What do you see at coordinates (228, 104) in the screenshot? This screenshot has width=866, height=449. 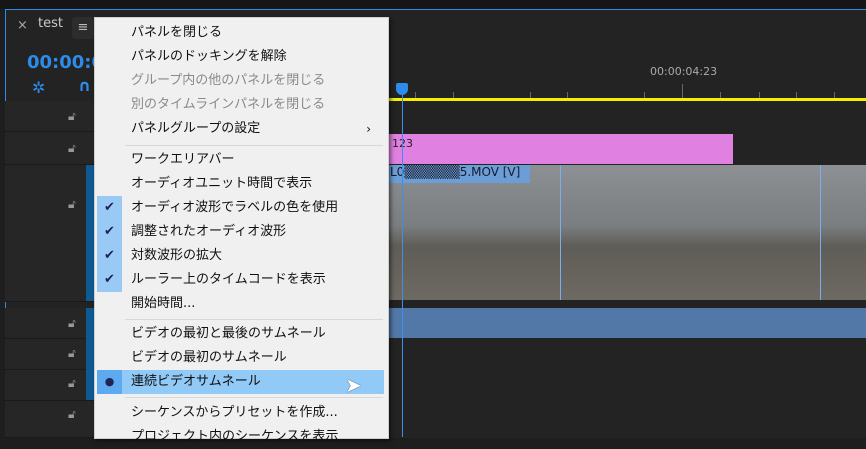 I see `menu-item-close-other-timelines: 別のタイムラインパネルを閉じる` at bounding box center [228, 104].